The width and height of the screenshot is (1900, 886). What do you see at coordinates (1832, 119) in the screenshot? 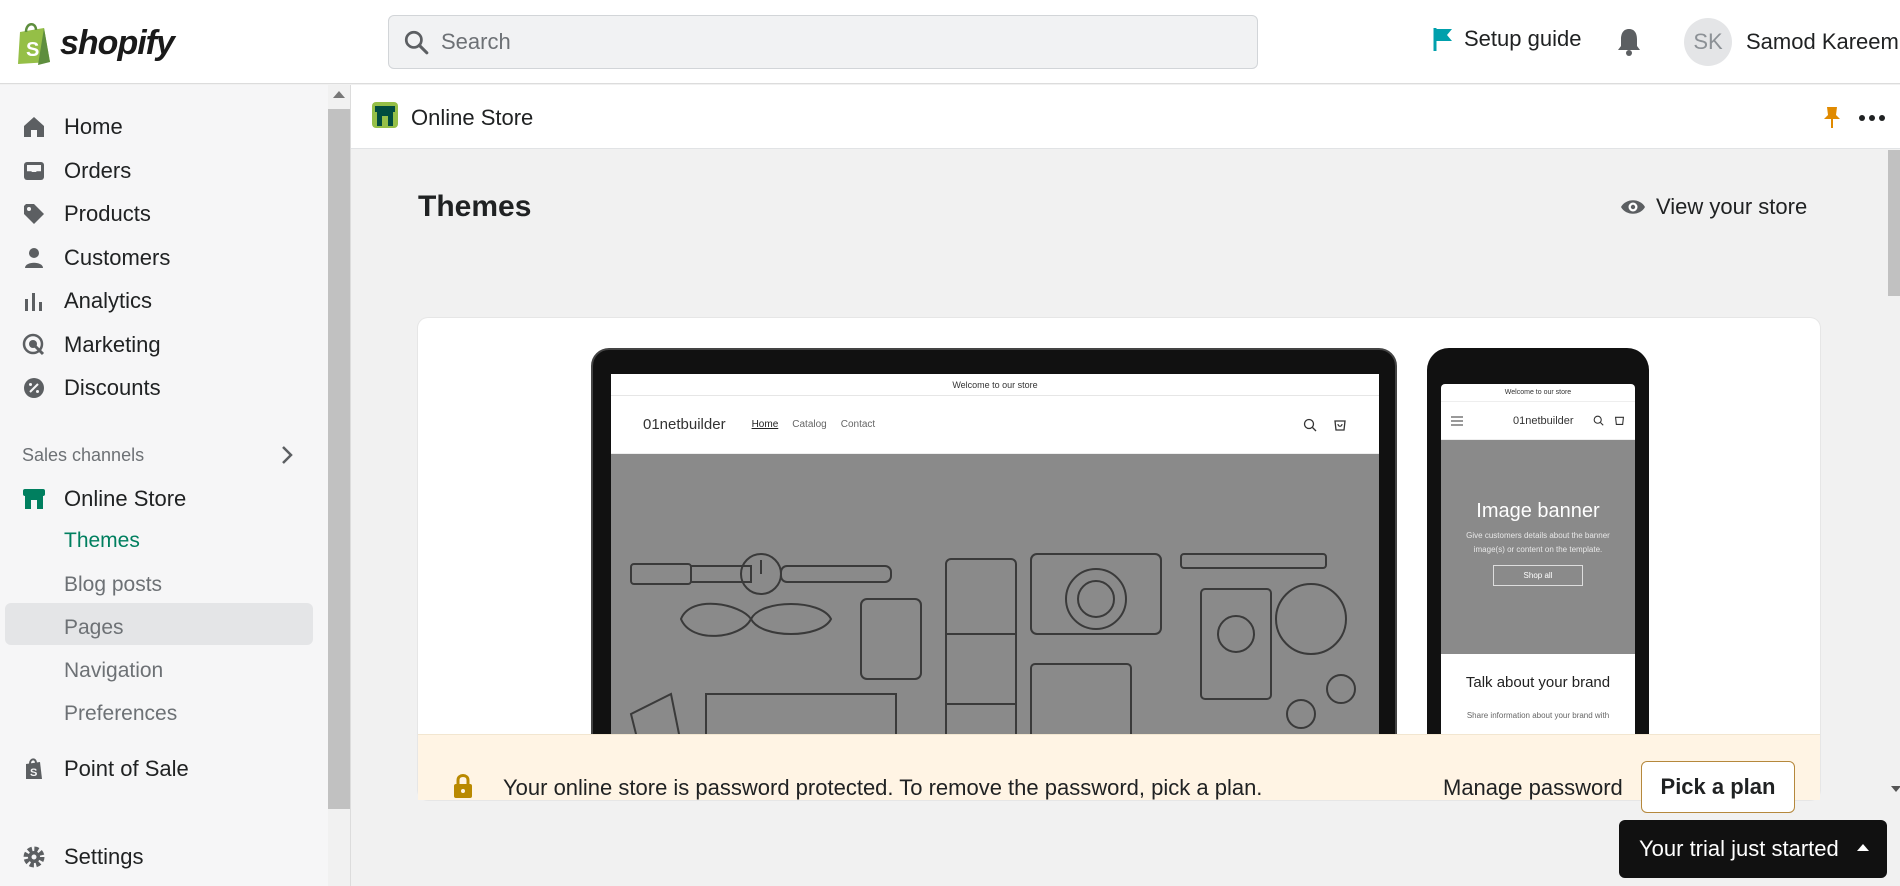
I see `pin-icon` at bounding box center [1832, 119].